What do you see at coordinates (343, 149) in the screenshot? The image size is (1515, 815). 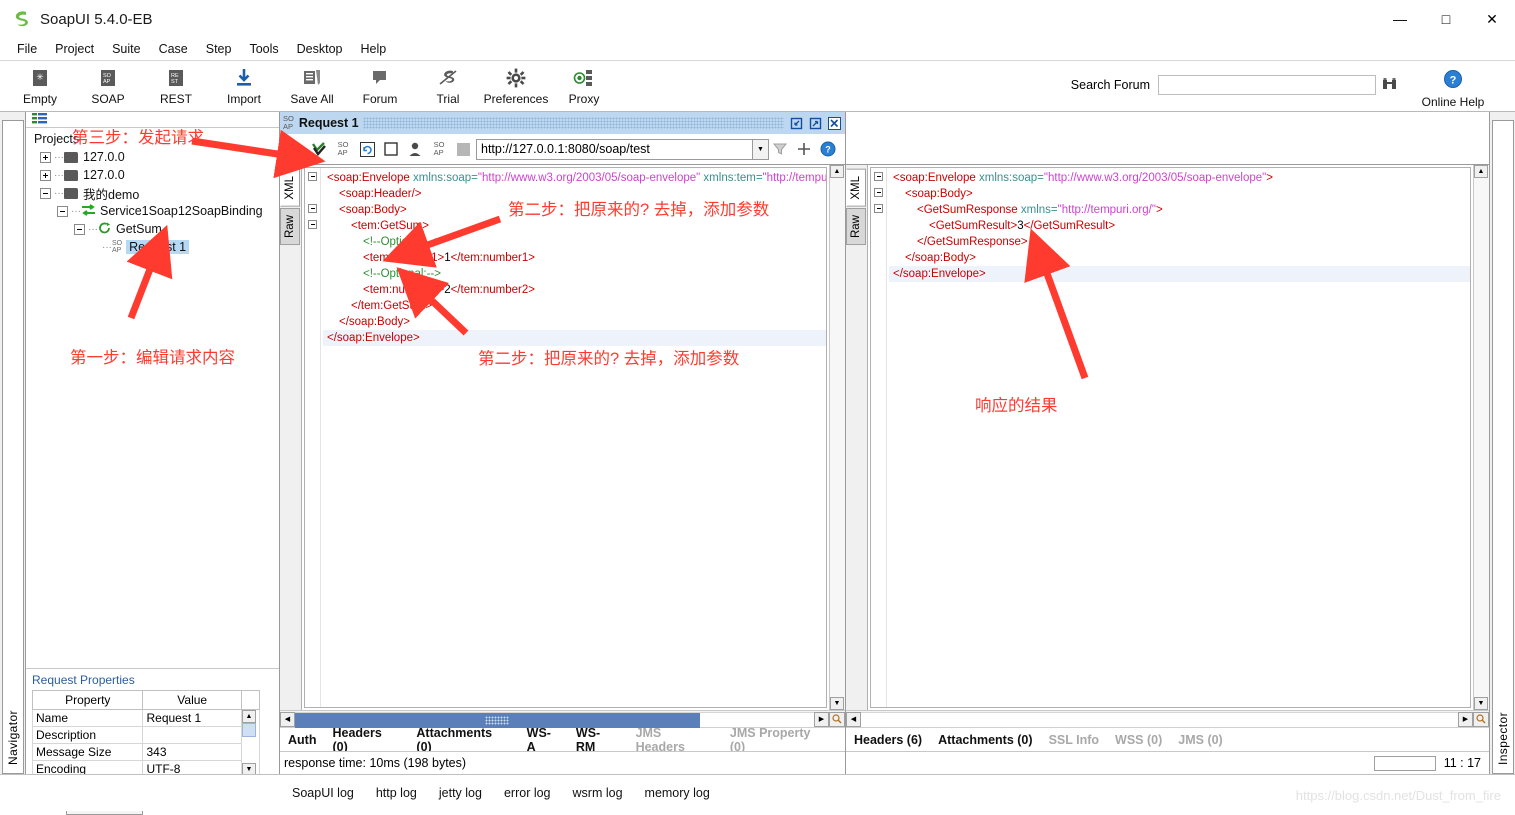 I see `create-soap-ui-icon: SO AP` at bounding box center [343, 149].